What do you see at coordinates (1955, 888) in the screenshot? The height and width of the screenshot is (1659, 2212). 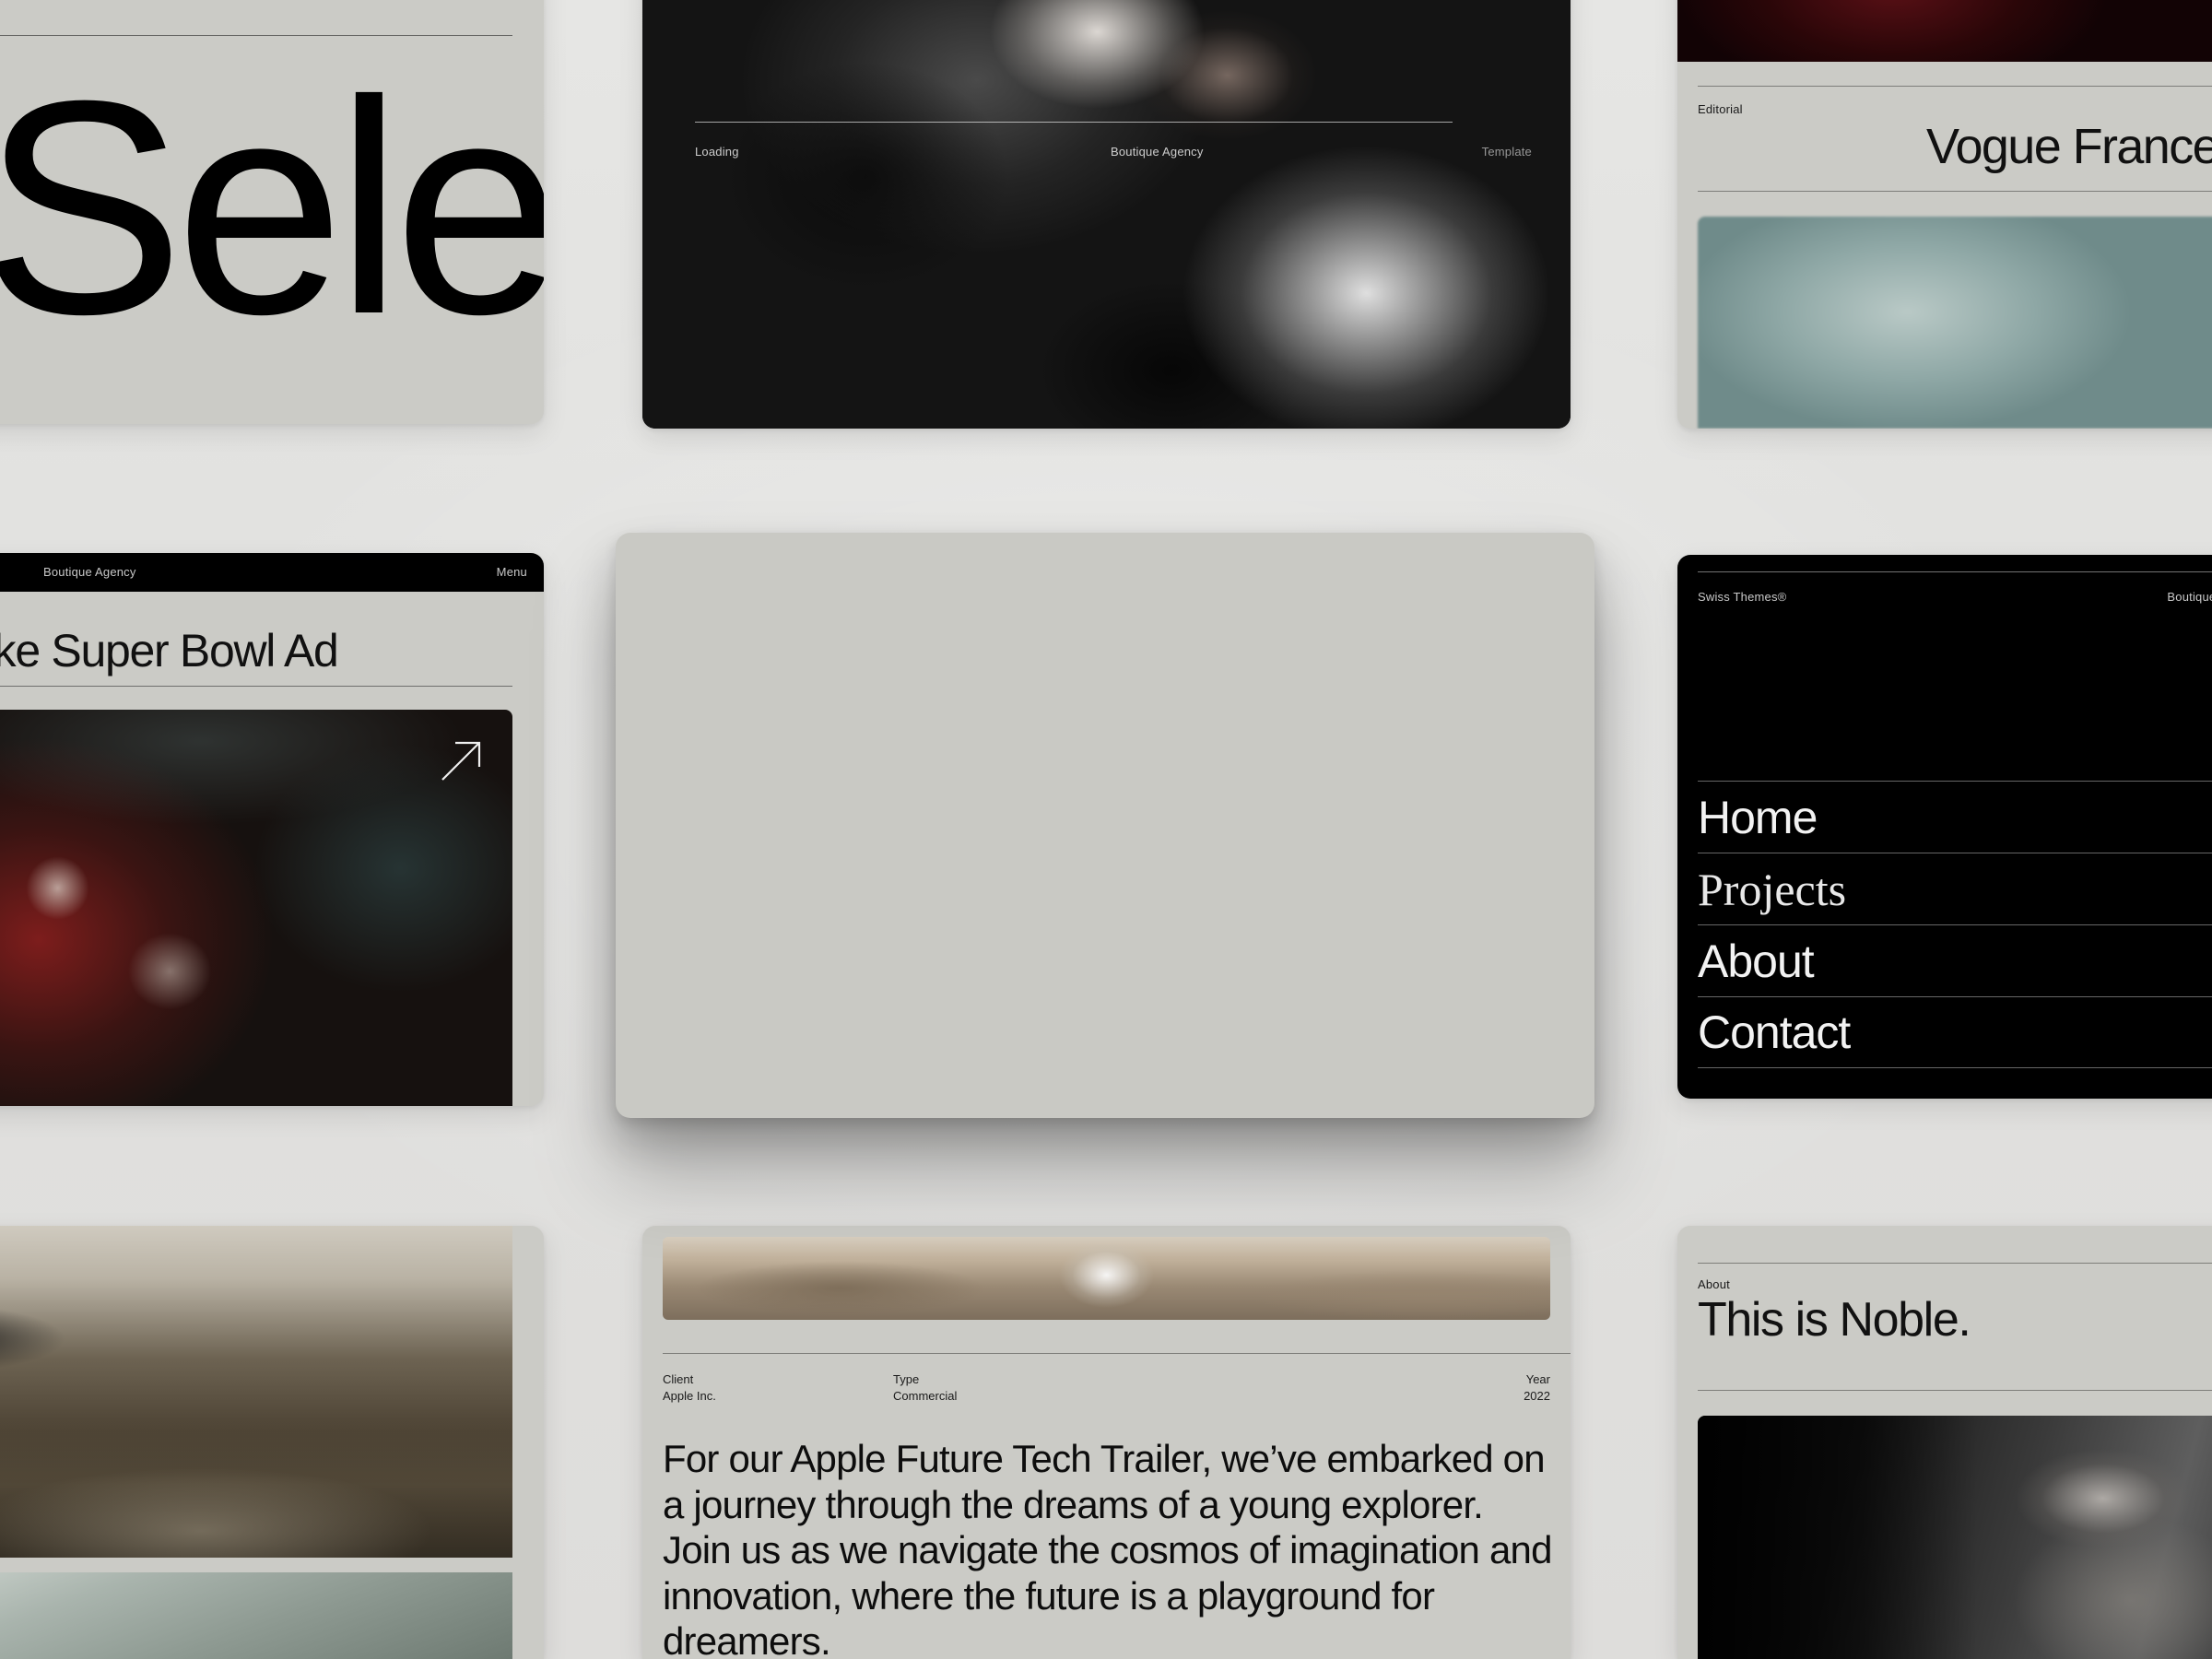 I see `nav-item-projects: Projects` at bounding box center [1955, 888].